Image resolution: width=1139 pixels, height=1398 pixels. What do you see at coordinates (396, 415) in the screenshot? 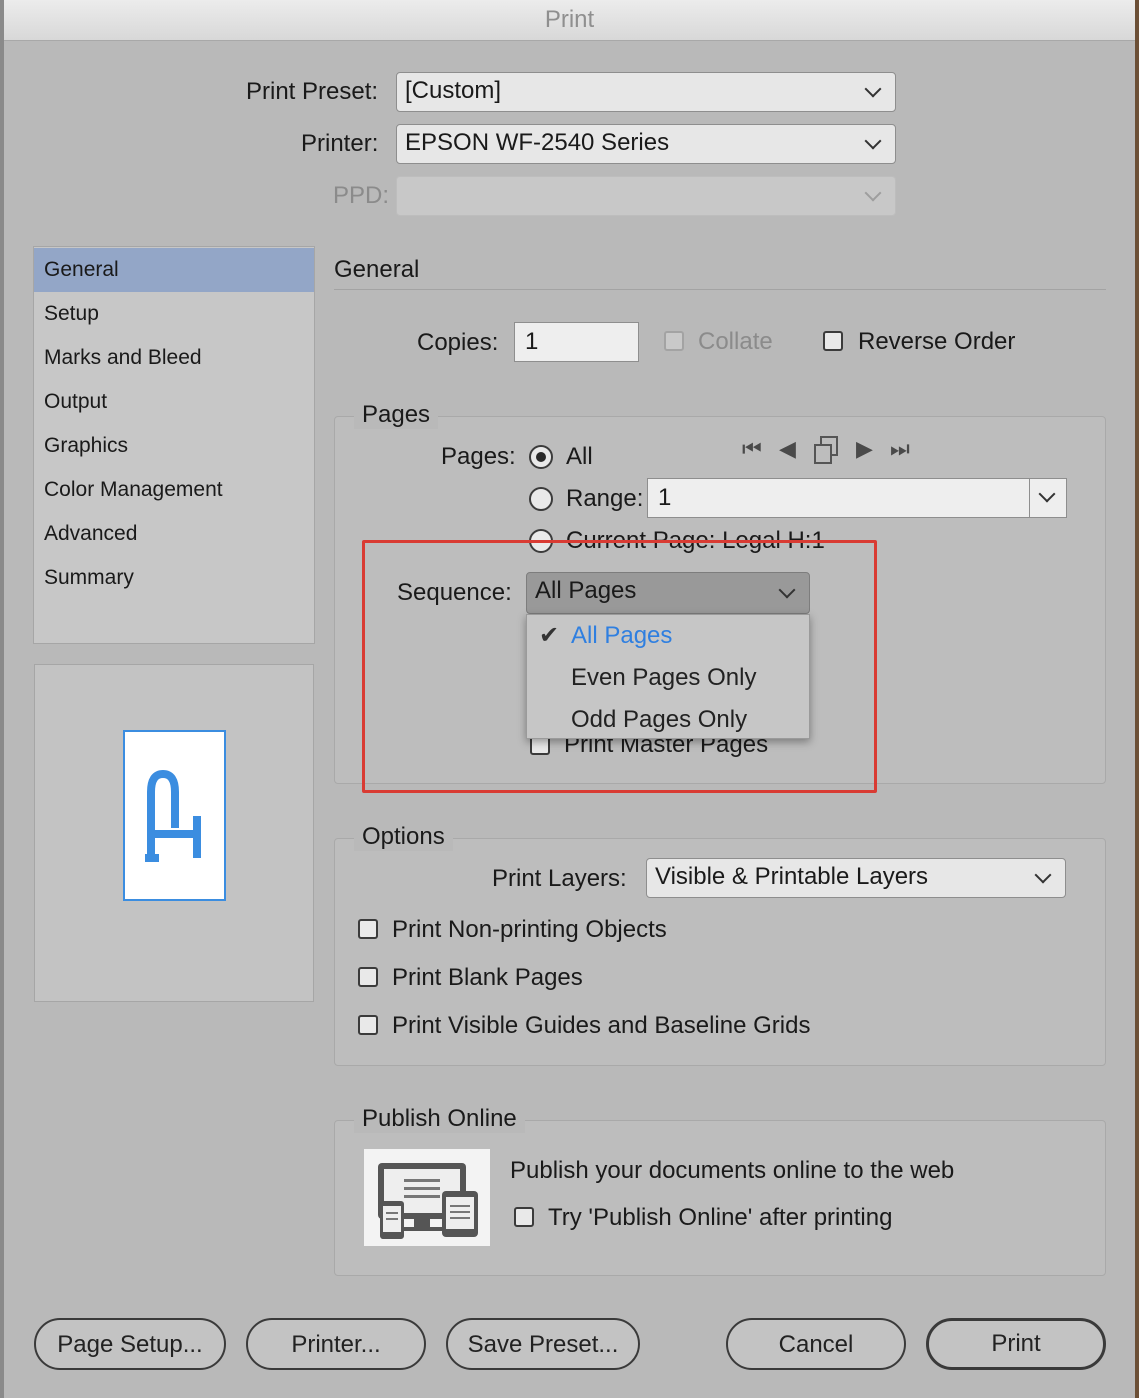
I see `pages-group-title: Pages` at bounding box center [396, 415].